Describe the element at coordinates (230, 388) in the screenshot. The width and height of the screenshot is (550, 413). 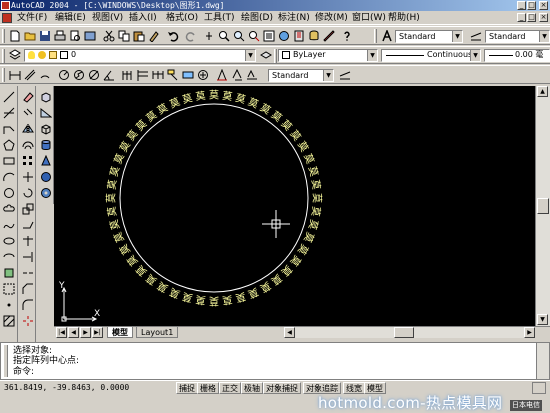
I see `ortho-toggle: 正交` at that location.